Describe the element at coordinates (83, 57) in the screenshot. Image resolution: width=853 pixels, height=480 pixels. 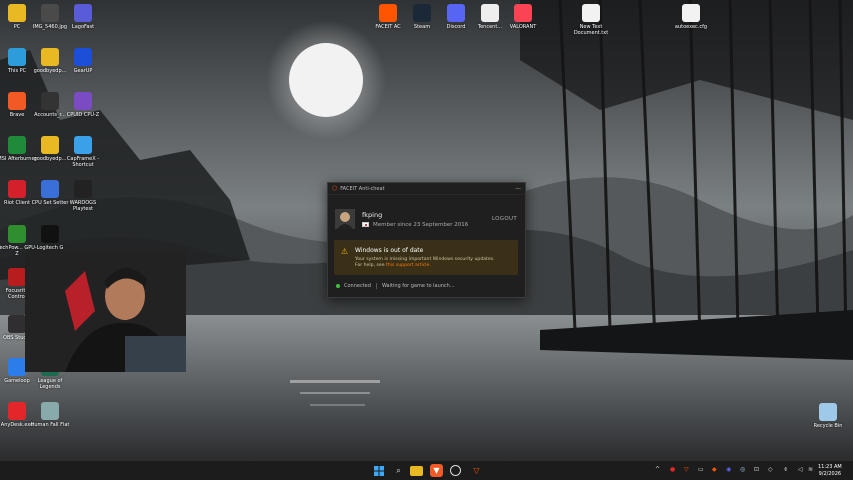
I see `gearup-icon` at that location.